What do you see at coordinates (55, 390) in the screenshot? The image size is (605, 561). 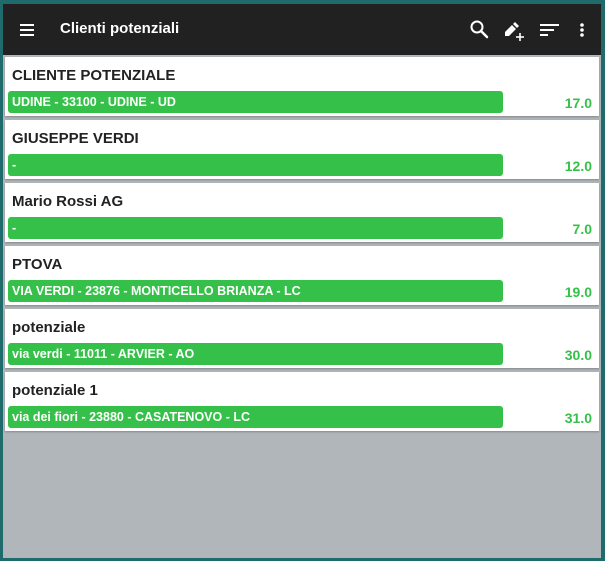 I see `client-name: potenziale 1` at bounding box center [55, 390].